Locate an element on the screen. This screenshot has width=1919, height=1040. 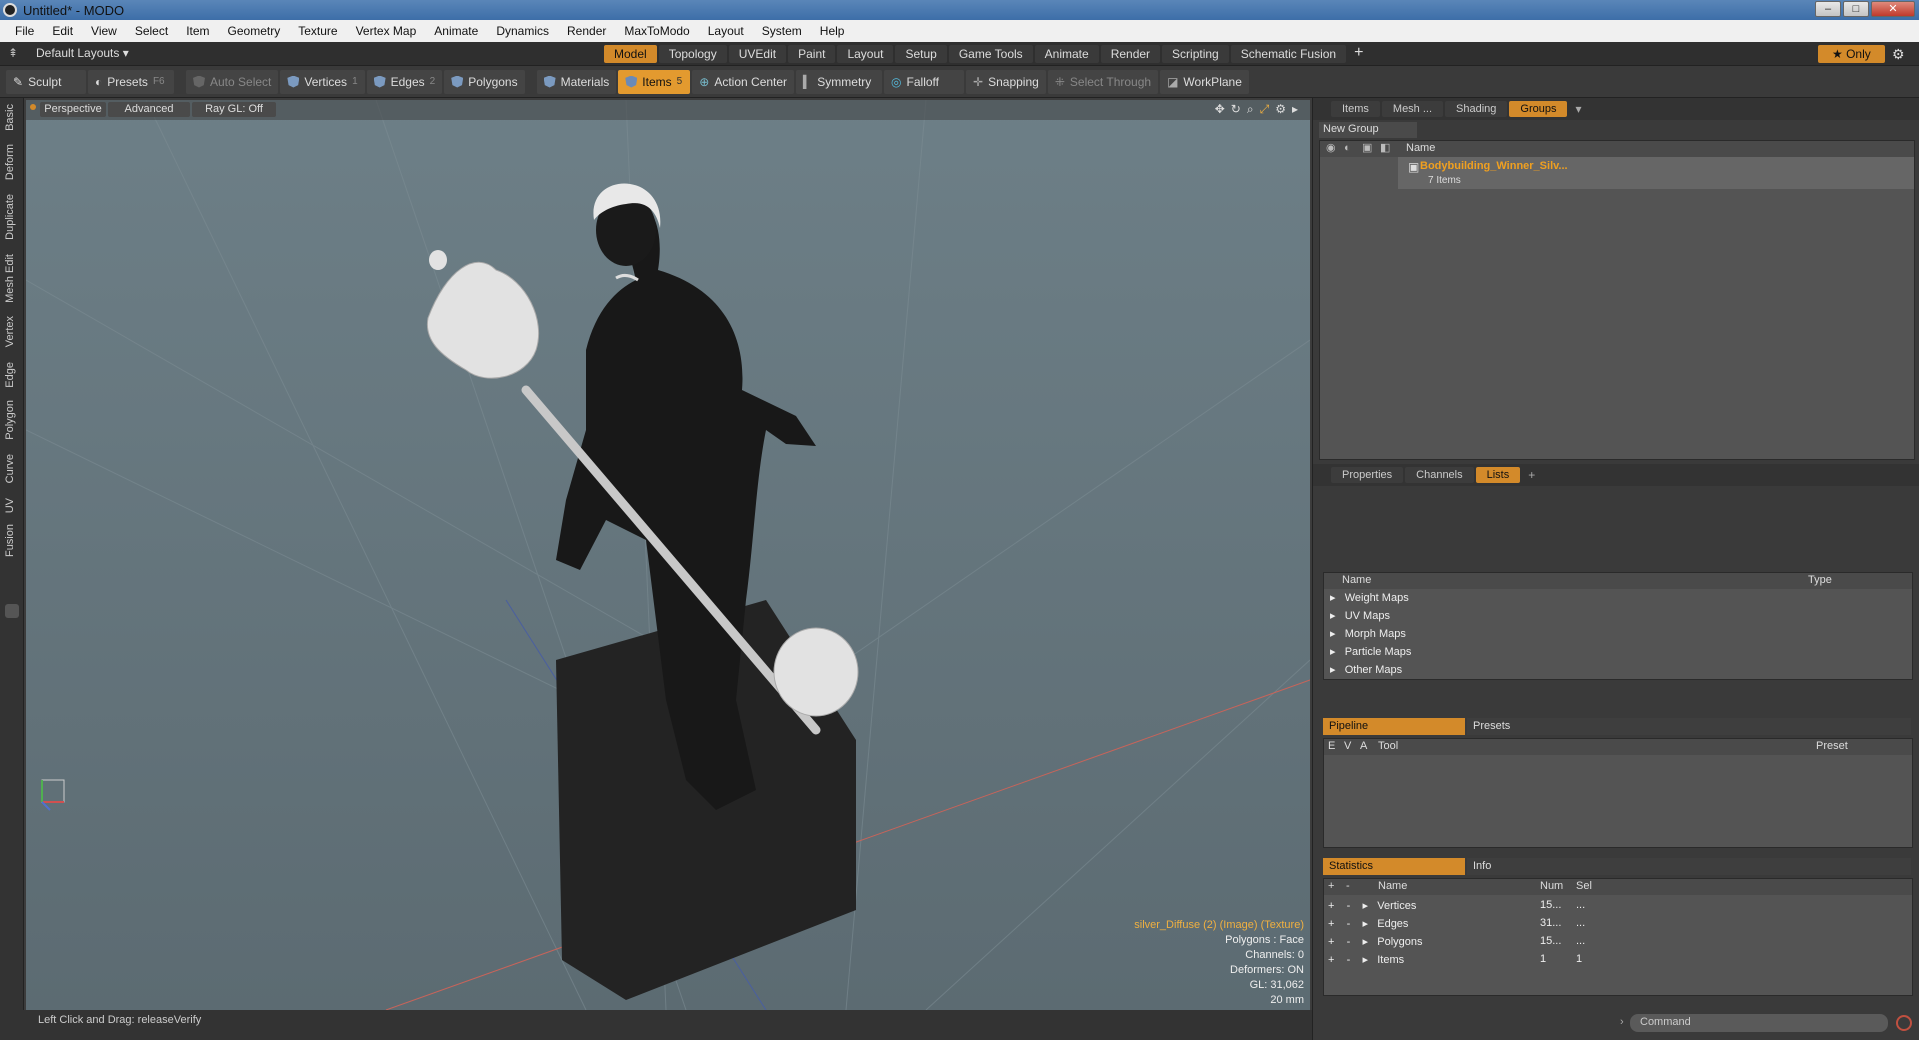
move-view-icon: ✥ is located at coordinates (1220, 109).